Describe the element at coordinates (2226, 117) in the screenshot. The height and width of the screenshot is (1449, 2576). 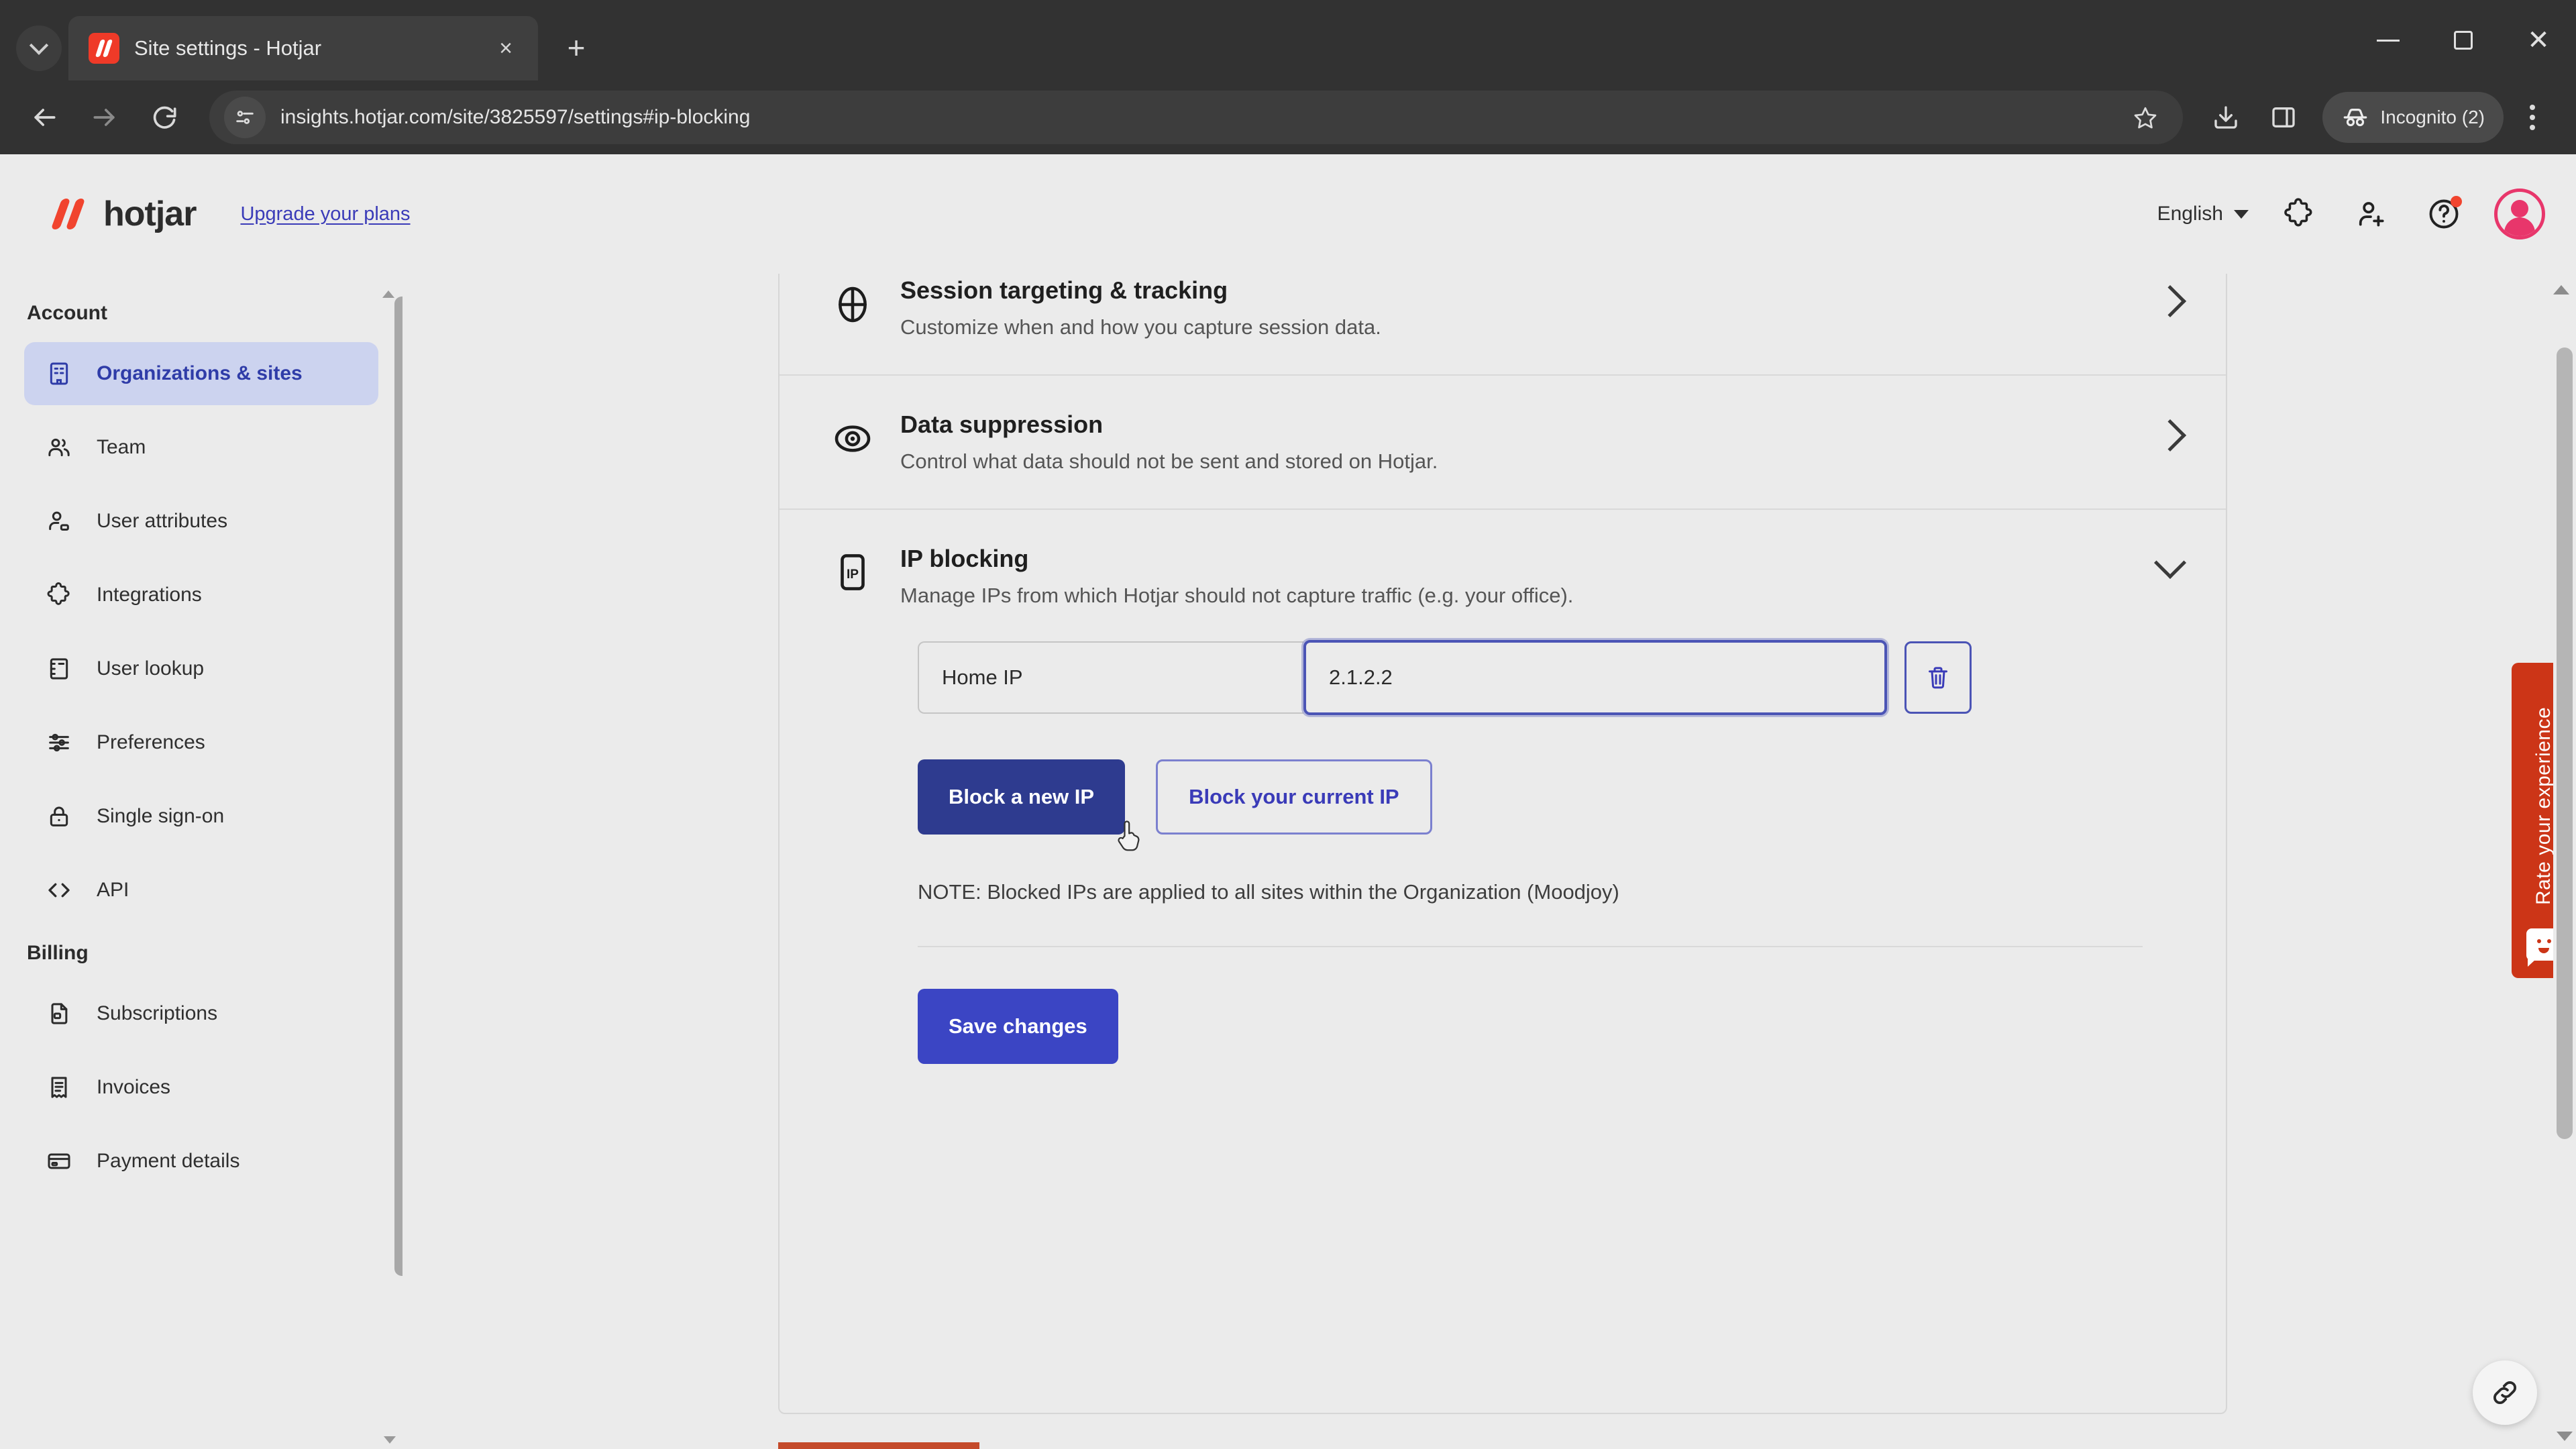
I see `download-icon` at that location.